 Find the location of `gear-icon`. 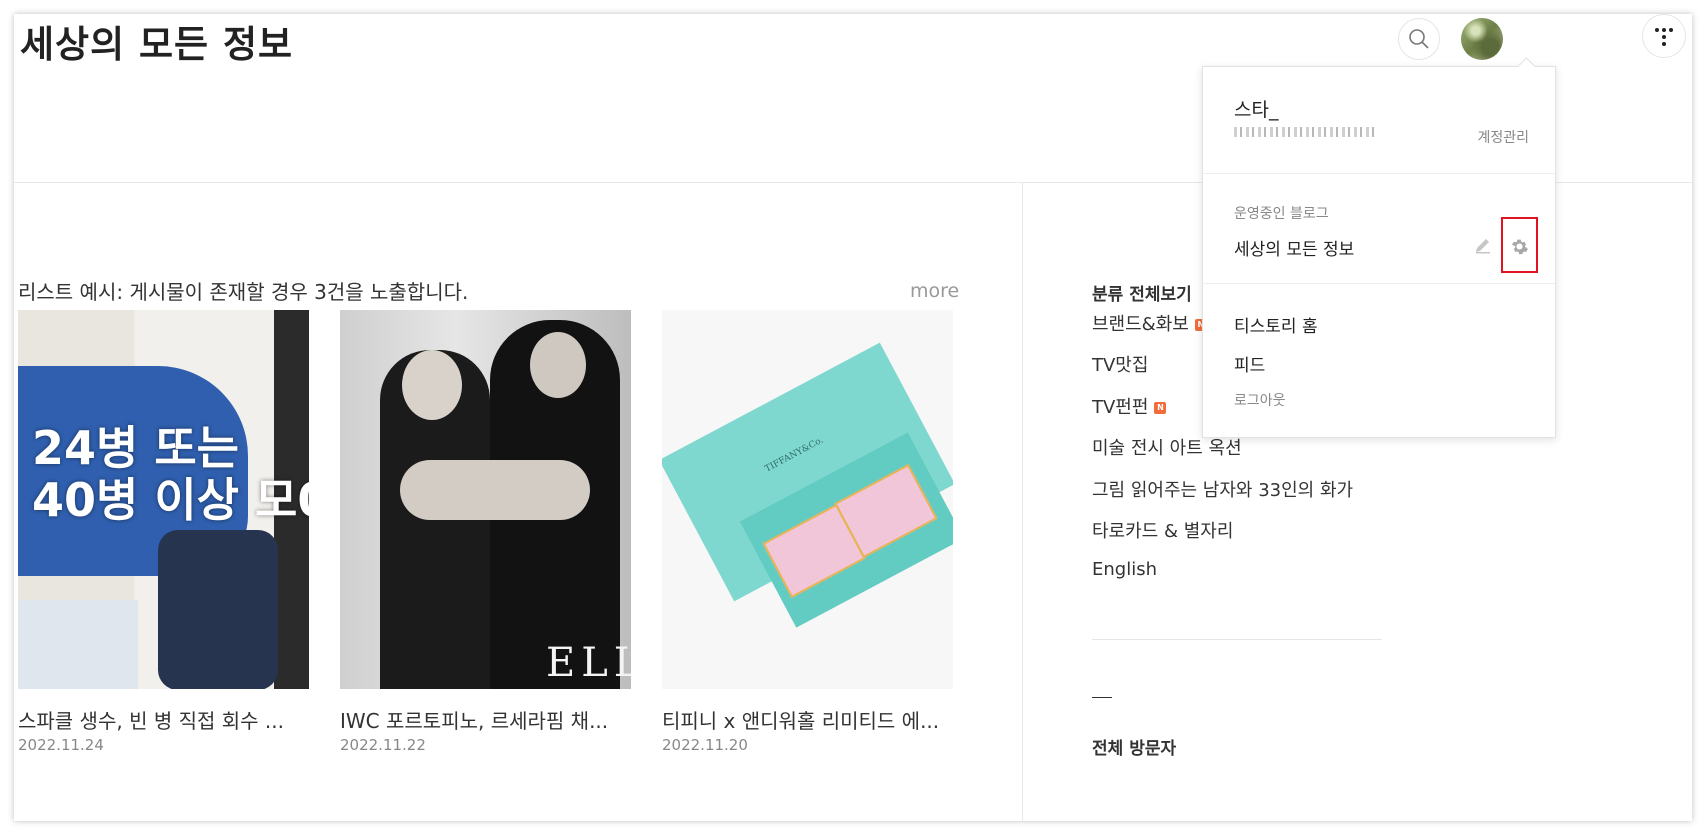

gear-icon is located at coordinates (1519, 247).